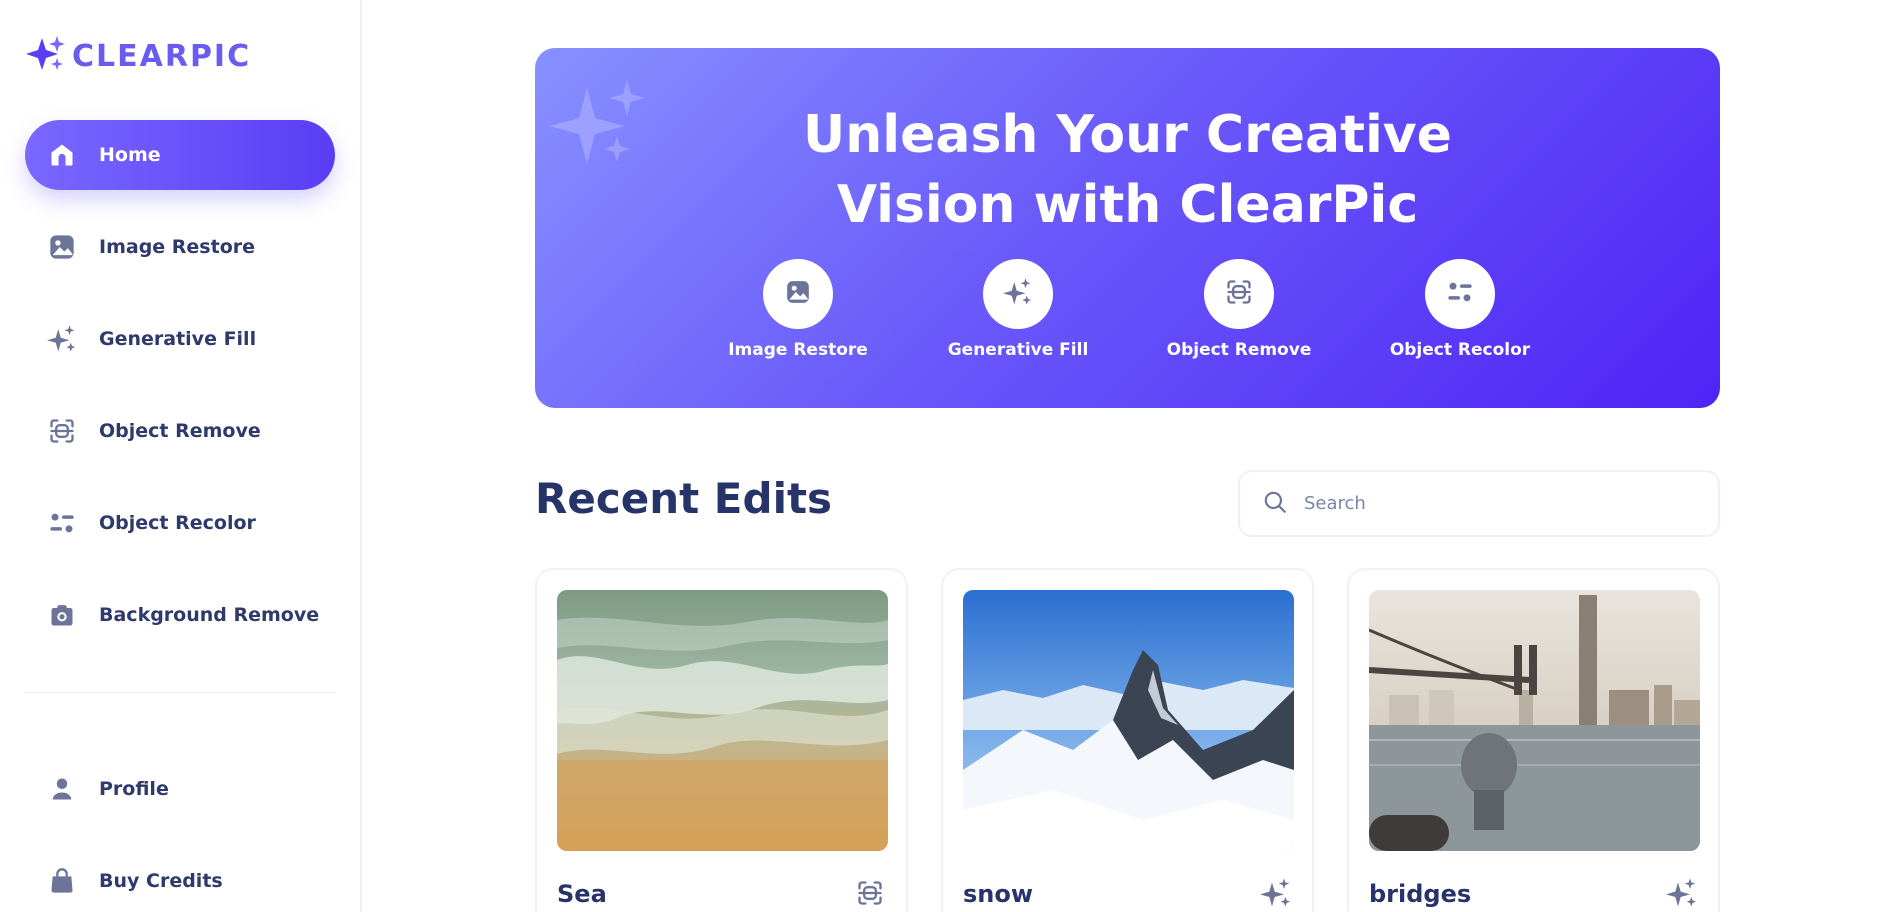  What do you see at coordinates (798, 350) in the screenshot?
I see `feature-label: Image Restore` at bounding box center [798, 350].